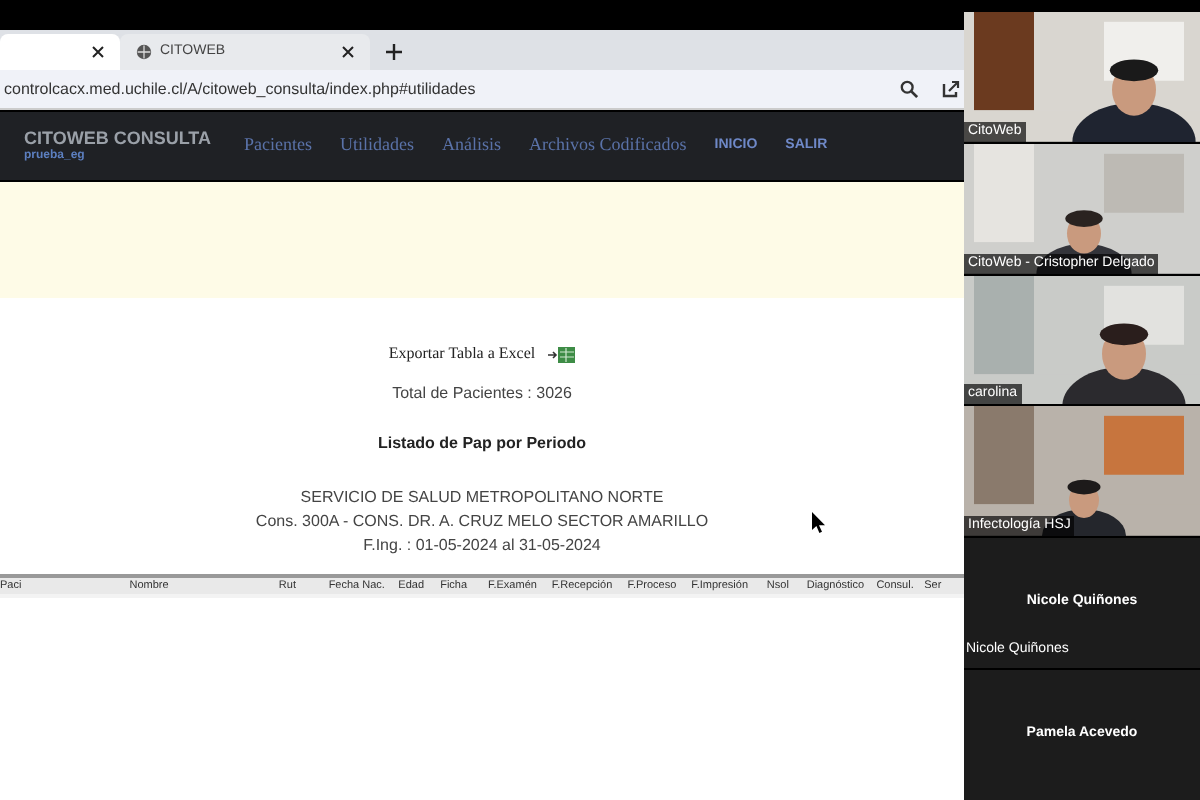  What do you see at coordinates (482, 90) in the screenshot?
I see `address-bar: controlcacx.med.uchile.cl/A/citoweb_consulta/index.php#utilidades` at bounding box center [482, 90].